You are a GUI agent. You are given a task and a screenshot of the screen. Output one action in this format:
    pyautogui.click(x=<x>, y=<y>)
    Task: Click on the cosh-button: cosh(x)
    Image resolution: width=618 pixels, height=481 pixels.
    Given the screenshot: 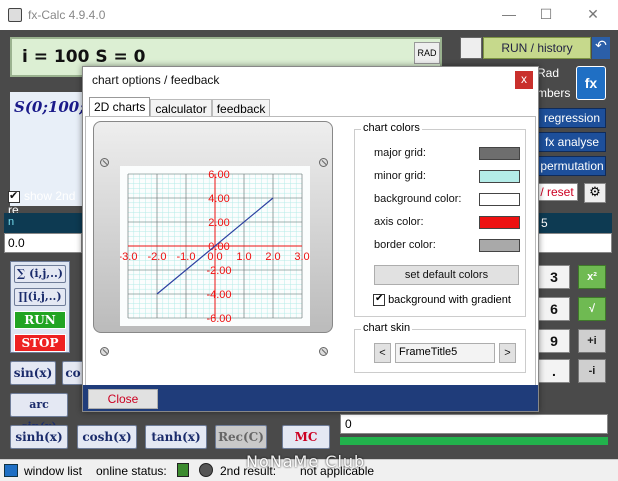 What is the action you would take?
    pyautogui.click(x=107, y=437)
    